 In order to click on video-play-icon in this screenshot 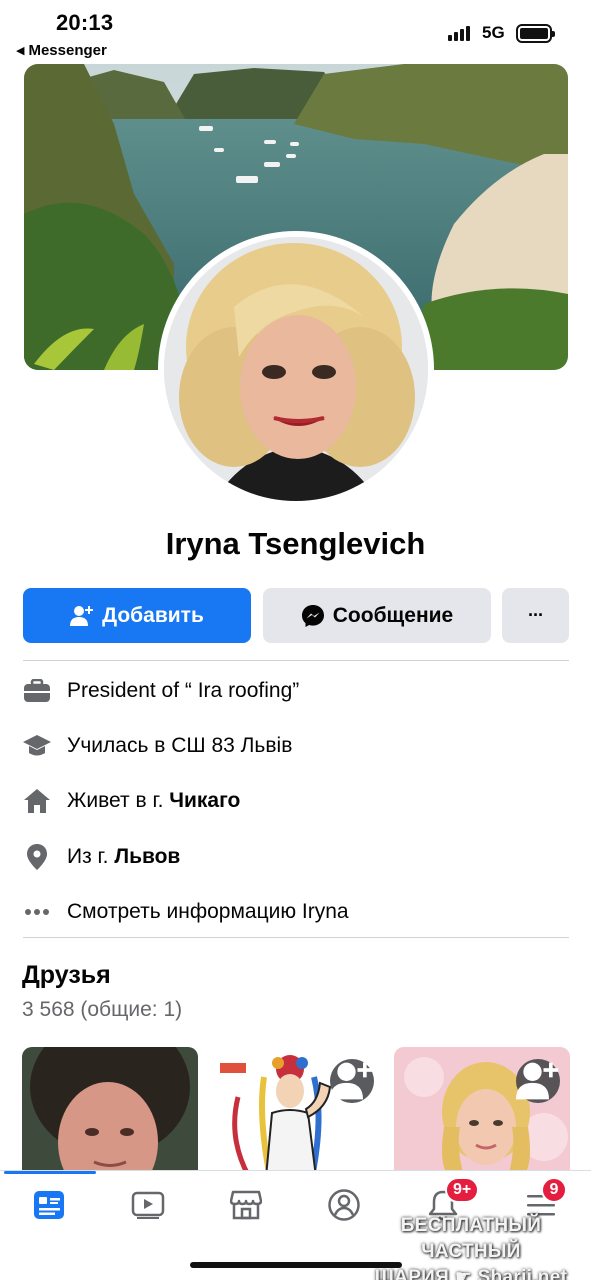, I will do `click(148, 1205)`.